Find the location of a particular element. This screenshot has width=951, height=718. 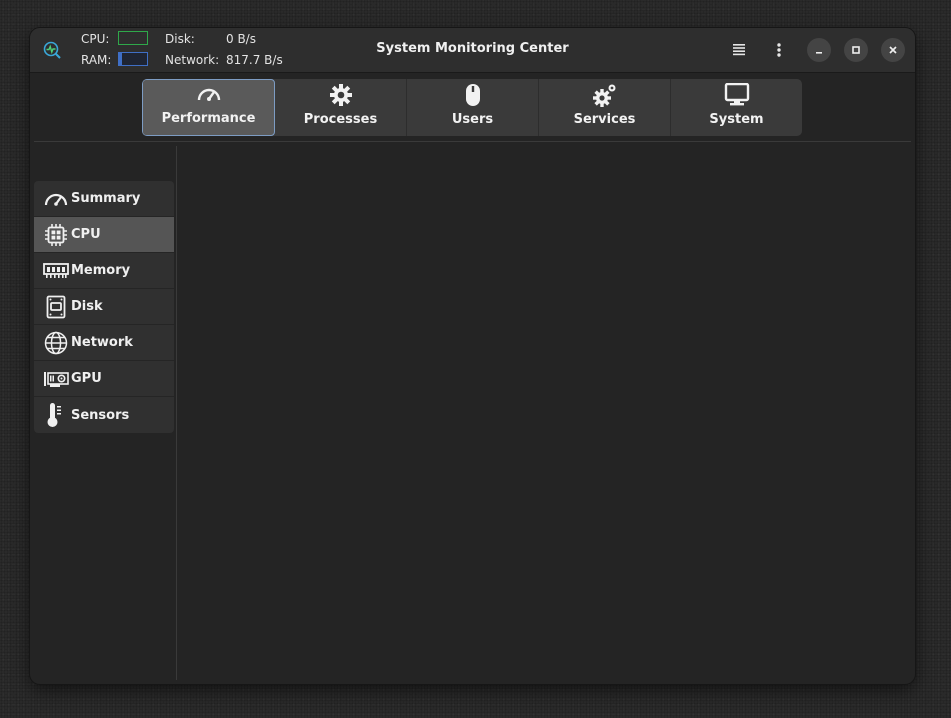

sidebar-item-sensors: Sensors is located at coordinates (104, 415).